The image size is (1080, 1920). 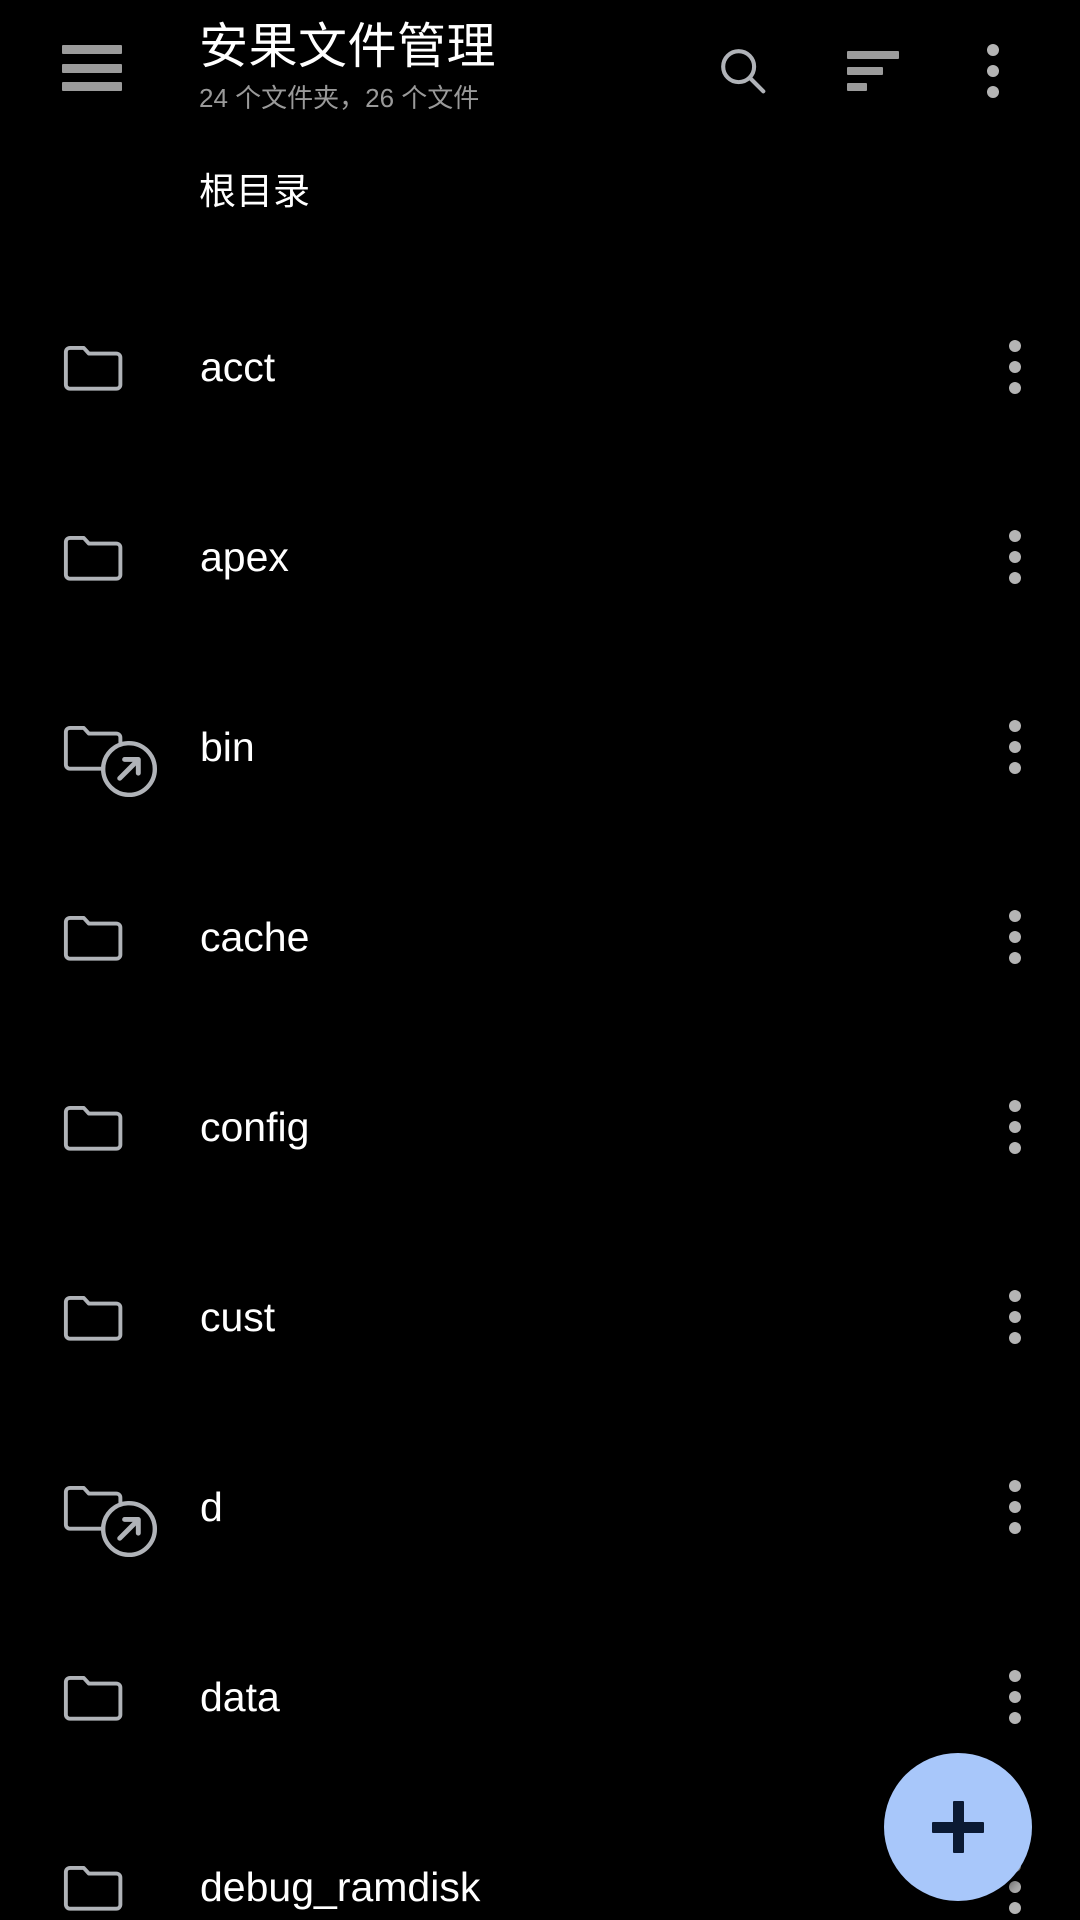 I want to click on list-item-label: config, so click(x=255, y=1126).